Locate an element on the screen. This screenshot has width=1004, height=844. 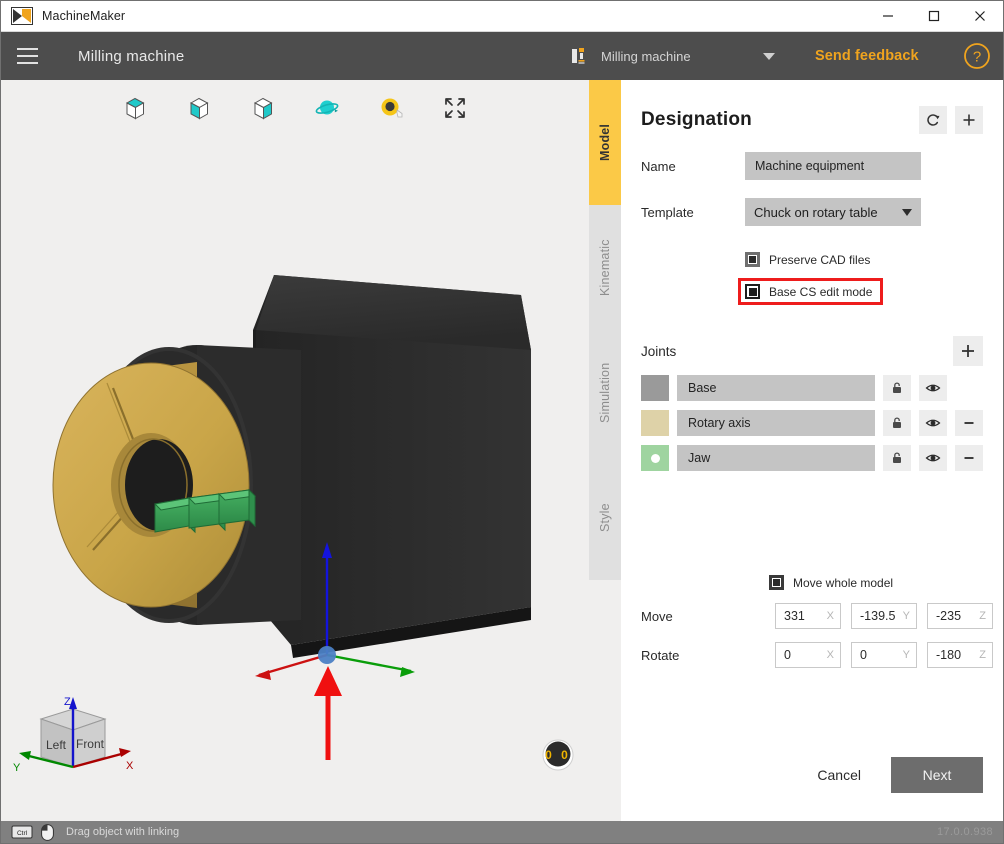
move-y-value: -139.5 is located at coordinates (878, 616).